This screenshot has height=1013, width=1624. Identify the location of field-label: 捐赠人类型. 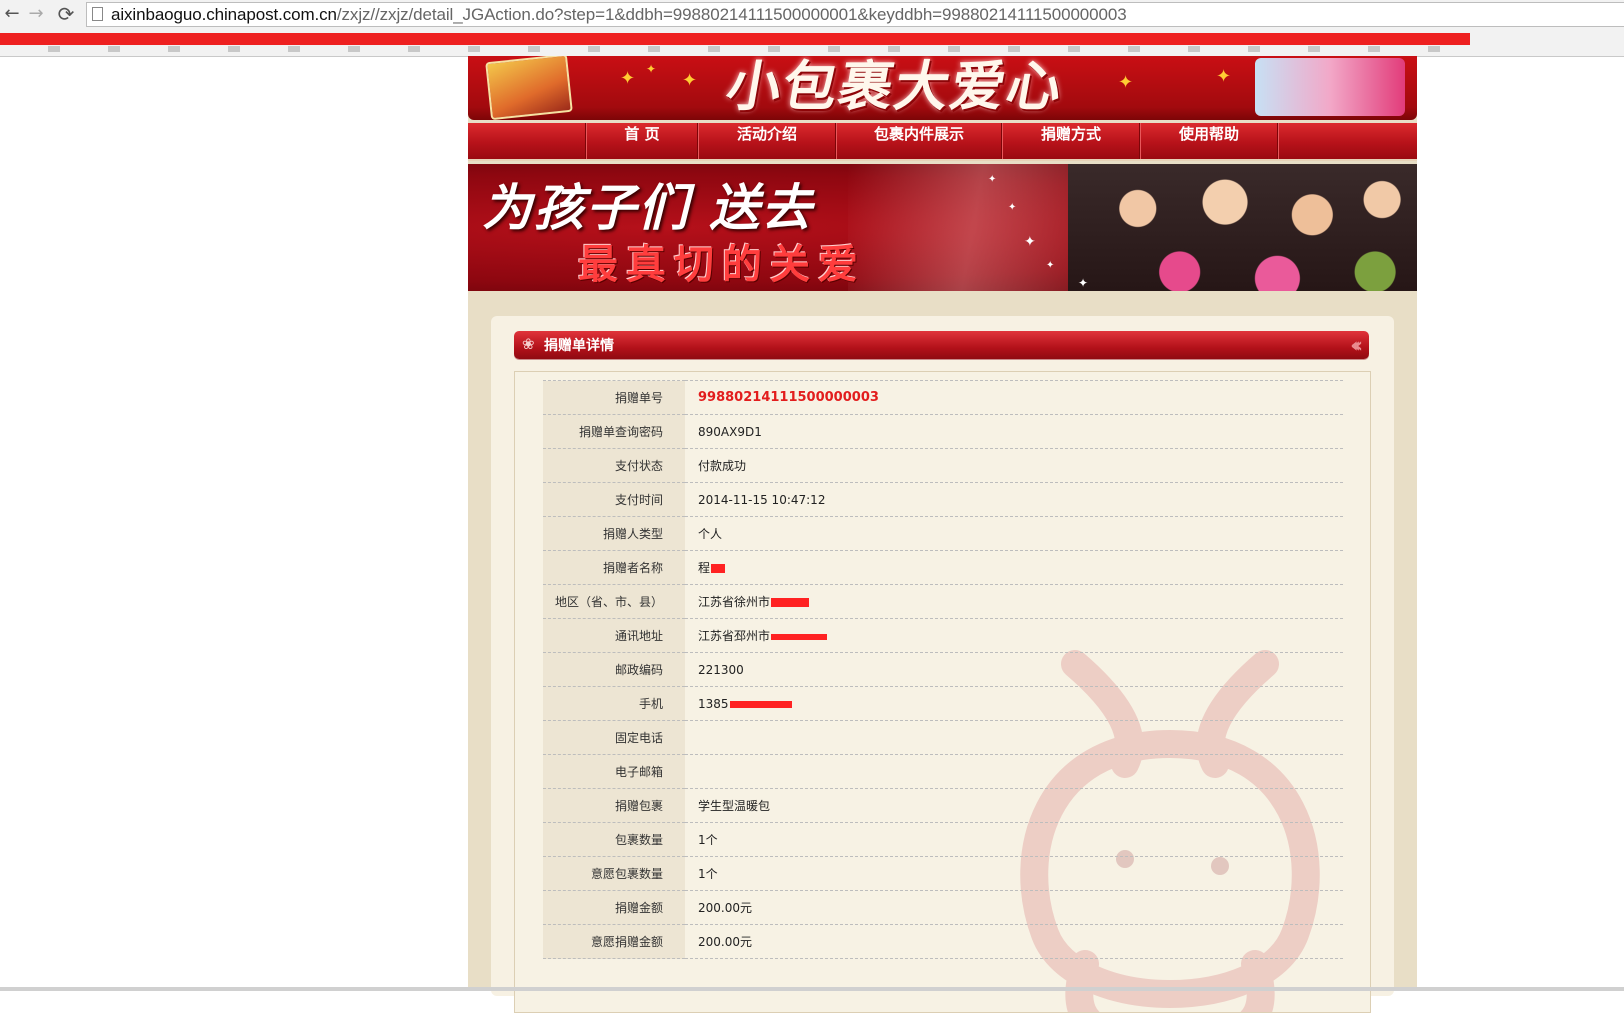
(614, 533).